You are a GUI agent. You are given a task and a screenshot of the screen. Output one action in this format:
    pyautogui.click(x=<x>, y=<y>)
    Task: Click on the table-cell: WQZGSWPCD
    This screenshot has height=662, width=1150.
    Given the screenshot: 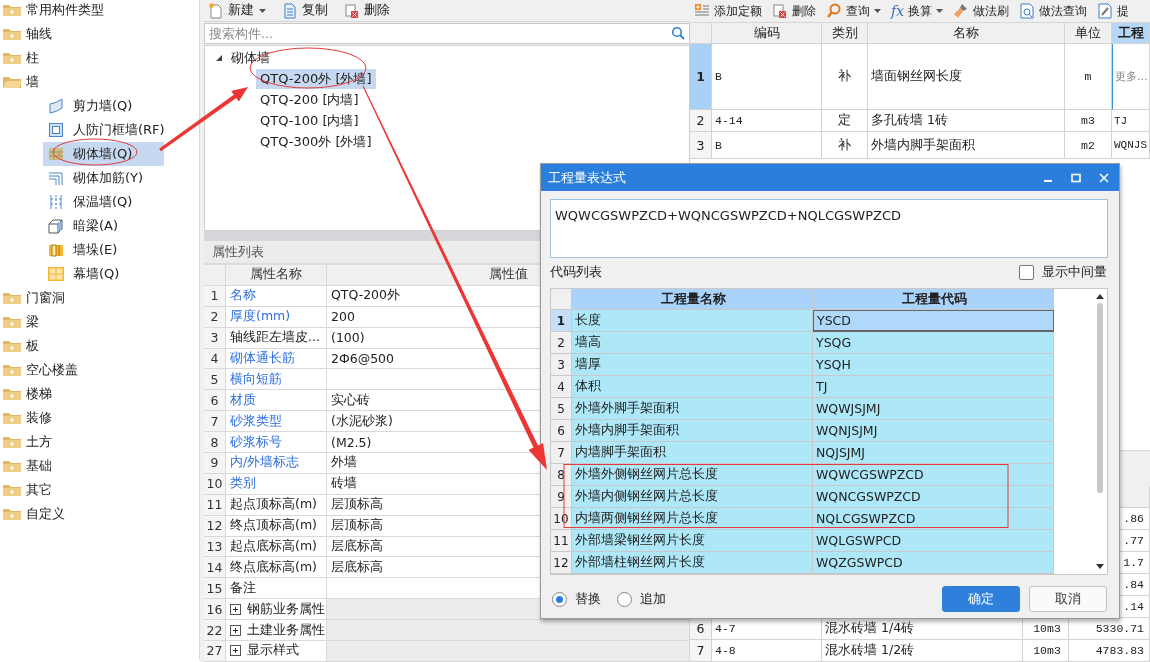 What is the action you would take?
    pyautogui.click(x=933, y=563)
    